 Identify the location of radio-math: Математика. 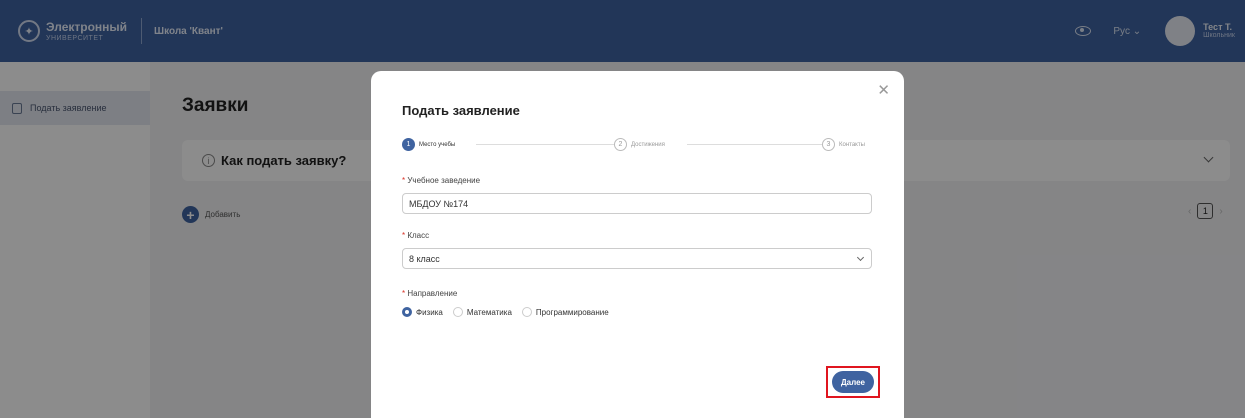
(482, 312).